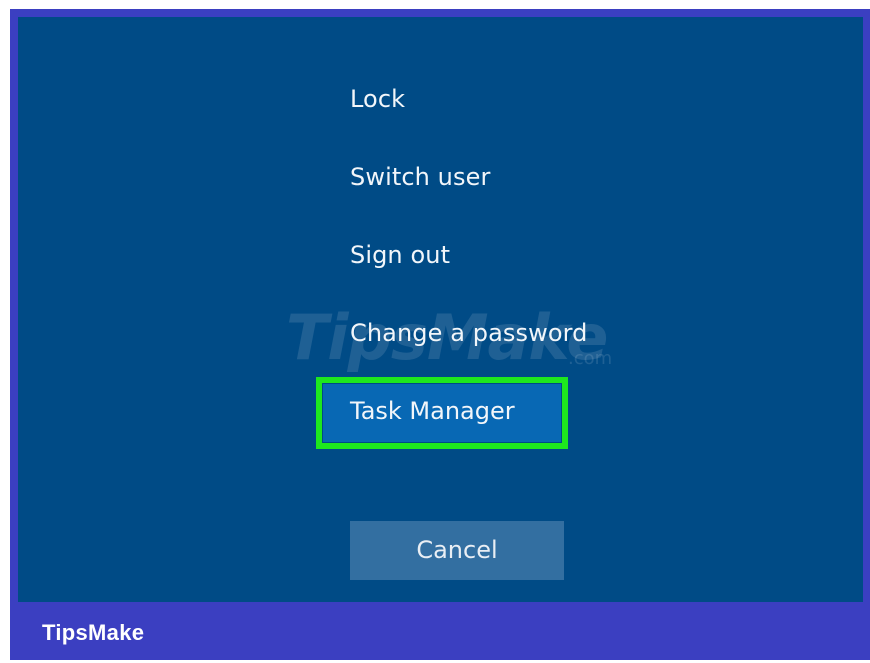  What do you see at coordinates (457, 550) in the screenshot?
I see `cancel-button: Cancel` at bounding box center [457, 550].